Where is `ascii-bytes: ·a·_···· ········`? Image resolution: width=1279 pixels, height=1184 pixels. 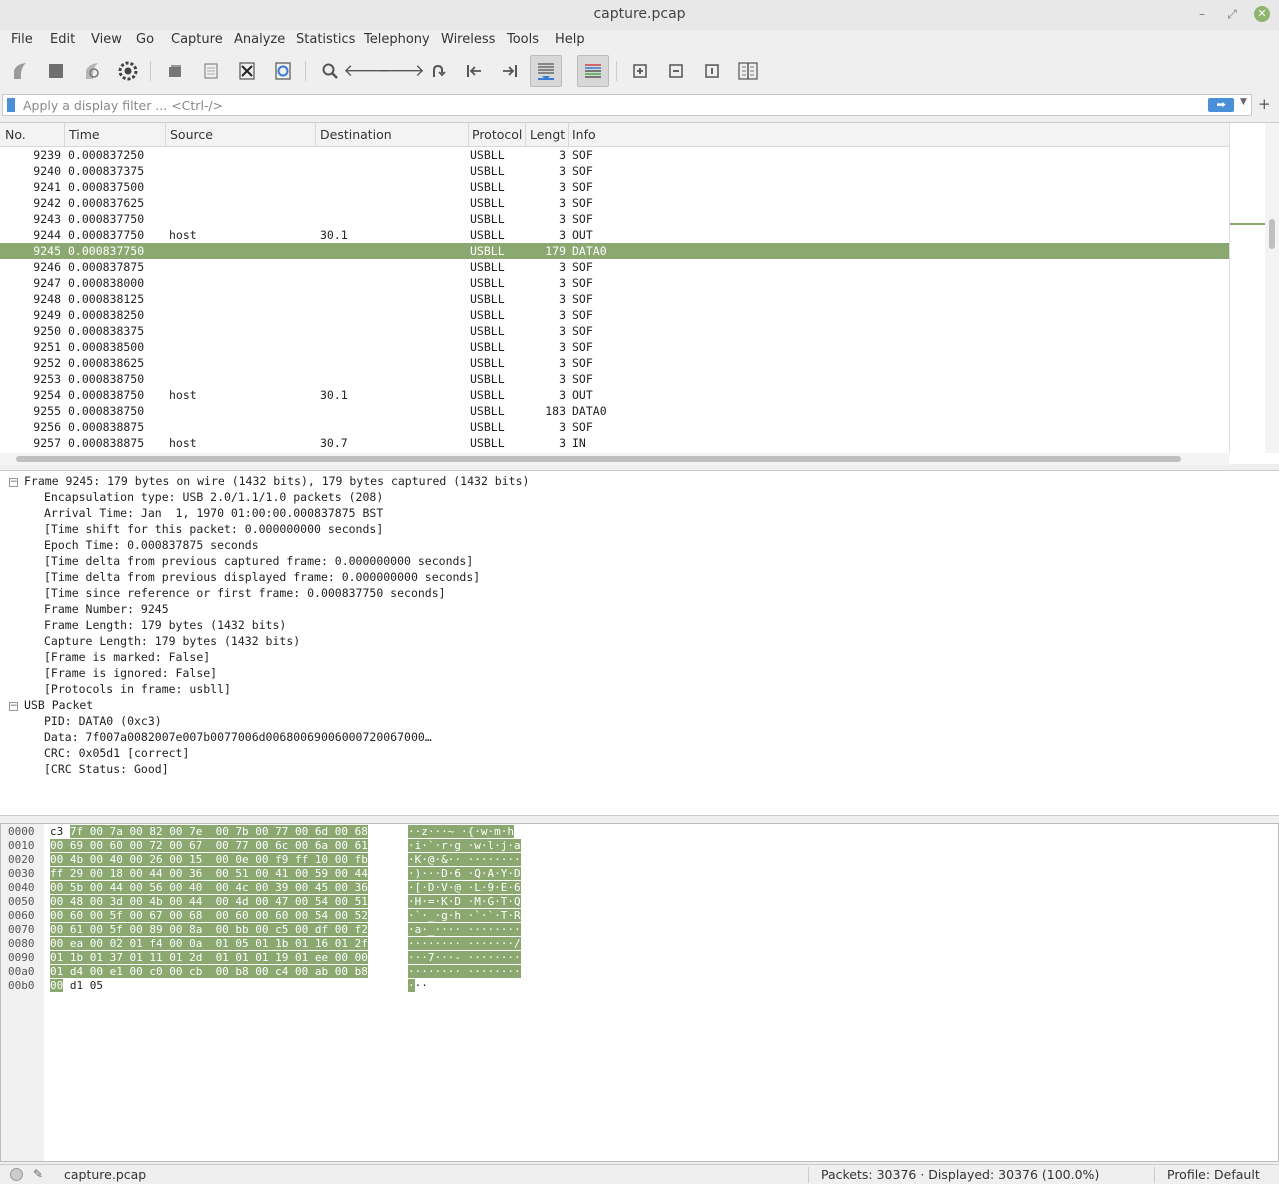 ascii-bytes: ·a·_···· ········ is located at coordinates (464, 929).